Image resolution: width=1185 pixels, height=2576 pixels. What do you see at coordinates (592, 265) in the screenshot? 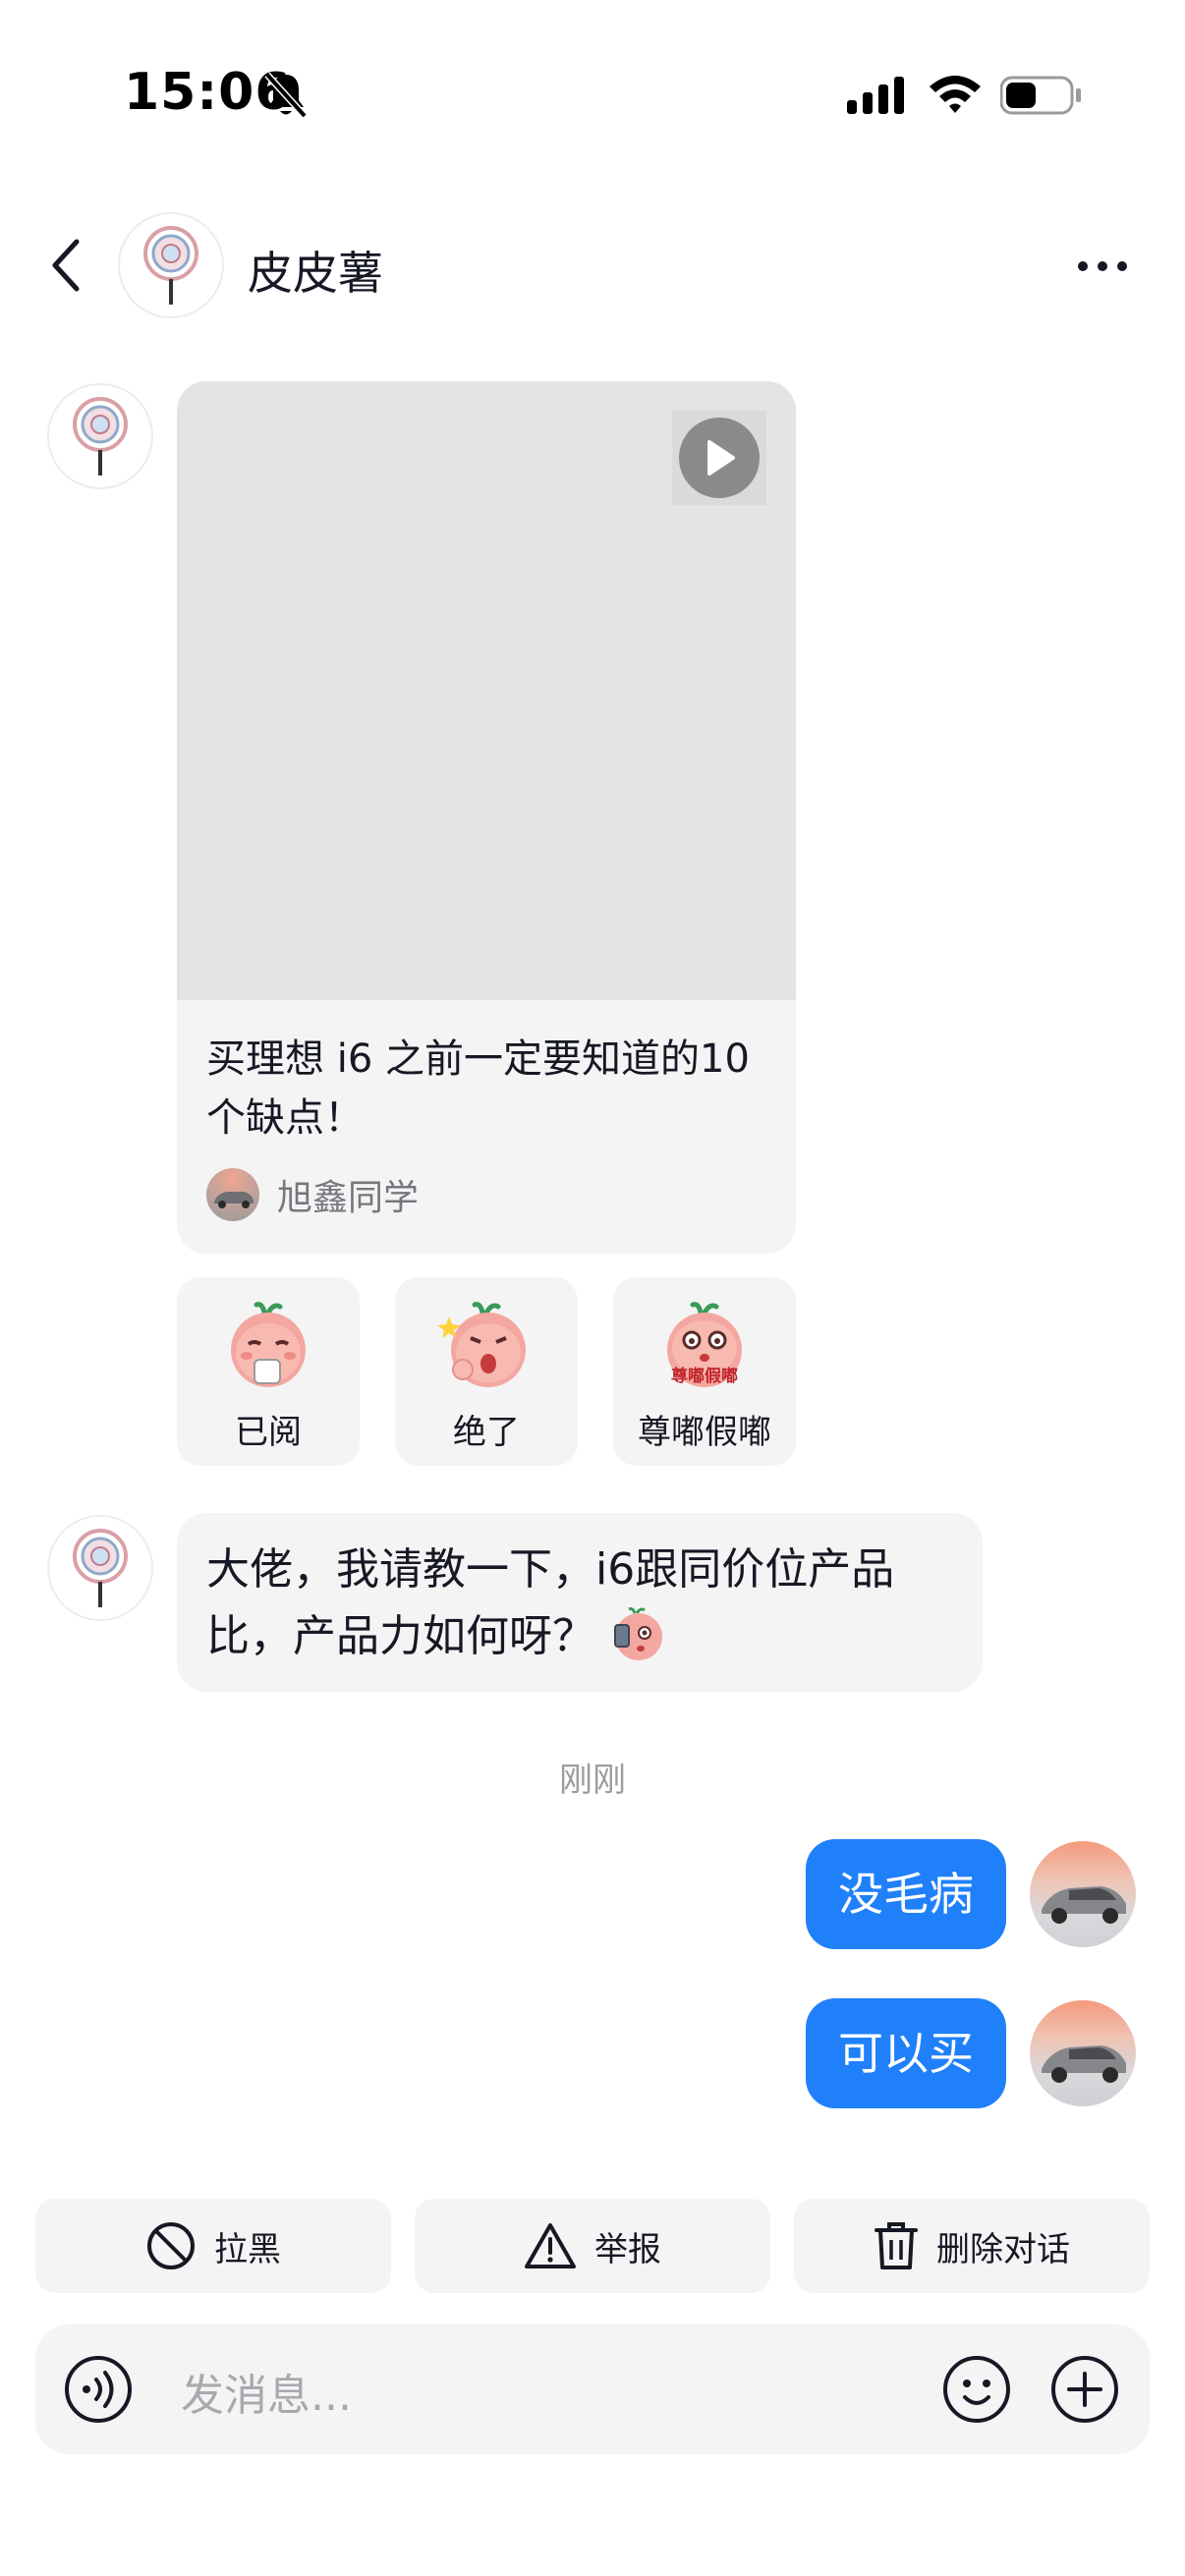
I see `chat-header: 皮皮薯` at bounding box center [592, 265].